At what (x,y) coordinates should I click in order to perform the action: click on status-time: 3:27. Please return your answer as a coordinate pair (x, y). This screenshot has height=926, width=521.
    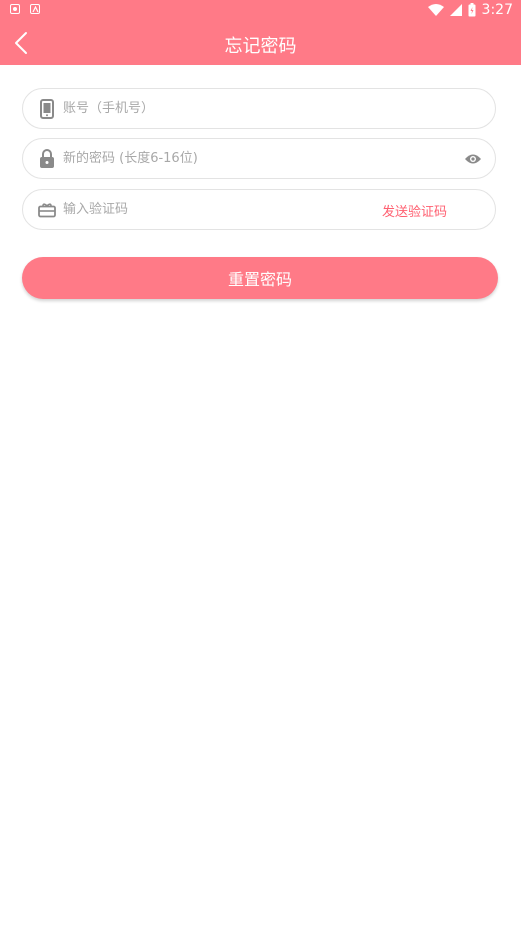
    Looking at the image, I should click on (497, 10).